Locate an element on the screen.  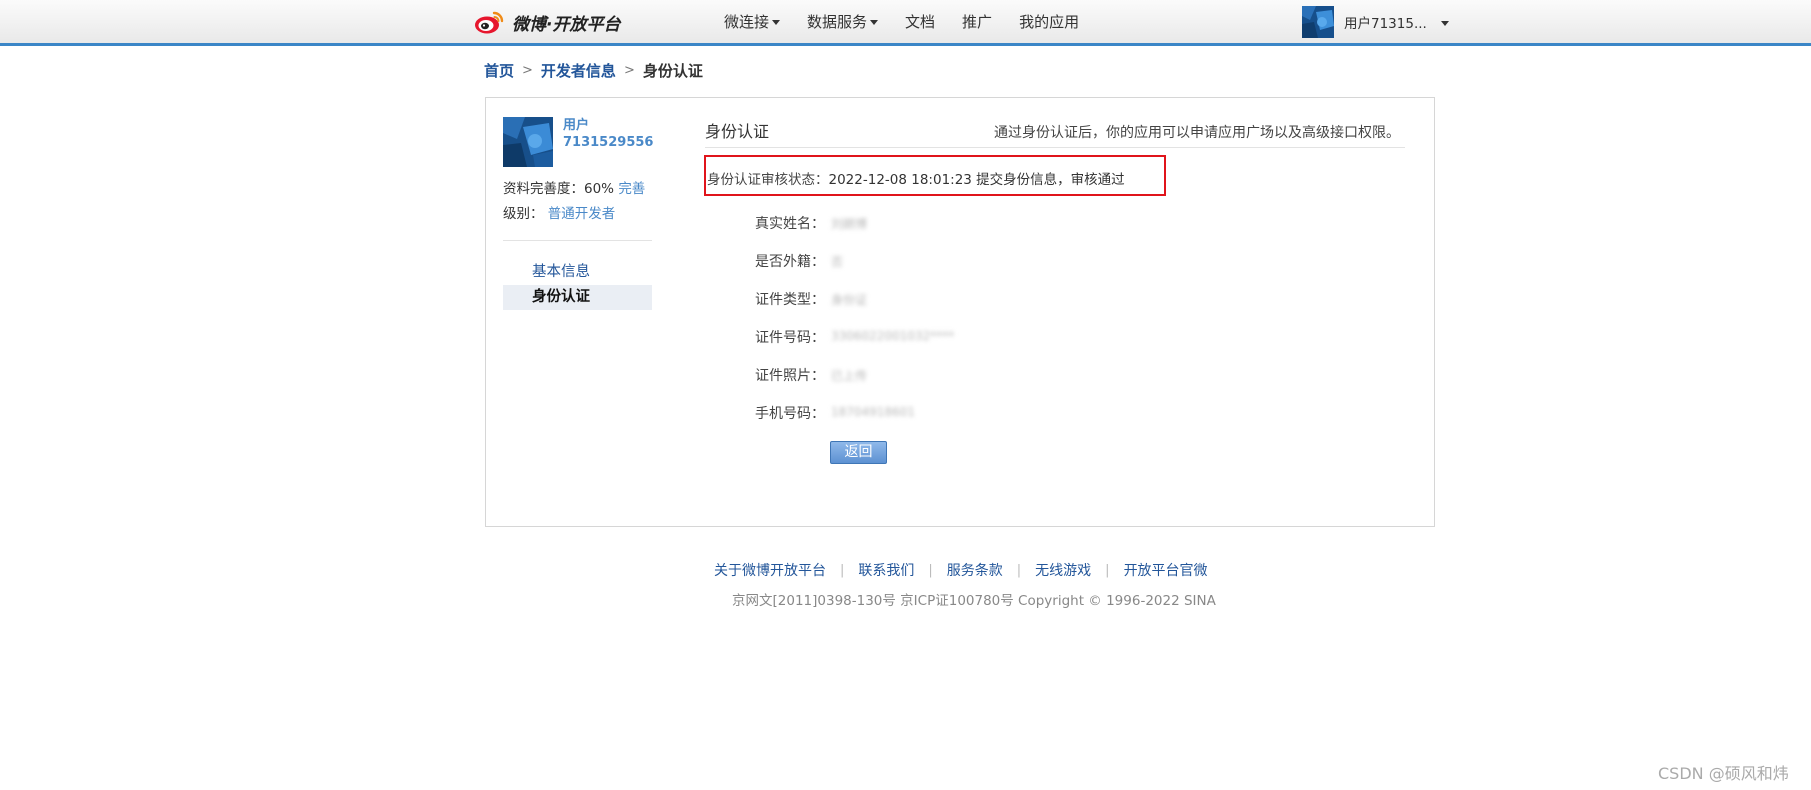
status-label: 身份认证审核状态： is located at coordinates (768, 180).